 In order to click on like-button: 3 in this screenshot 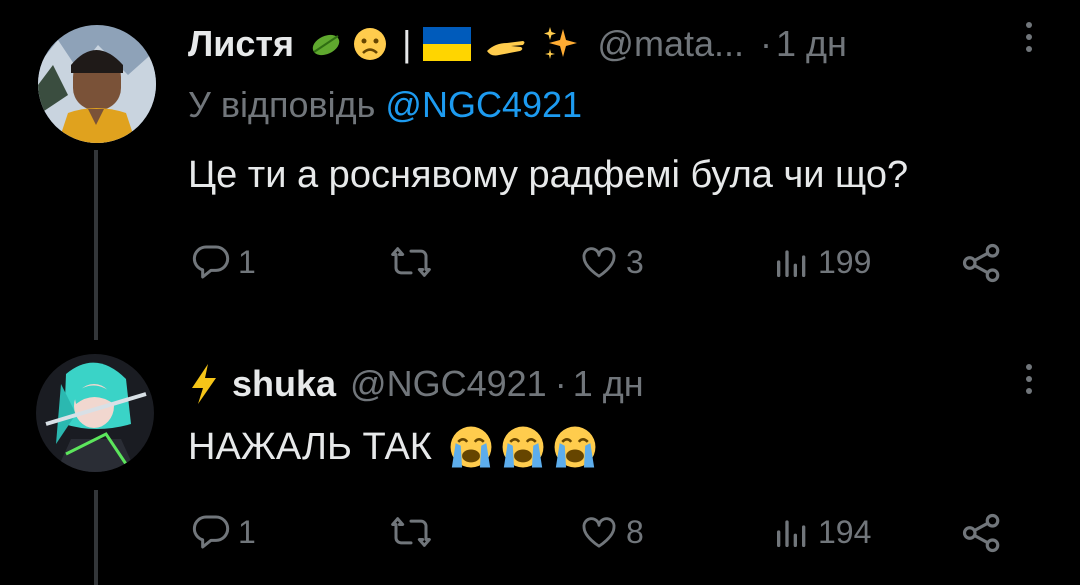, I will do `click(611, 262)`.